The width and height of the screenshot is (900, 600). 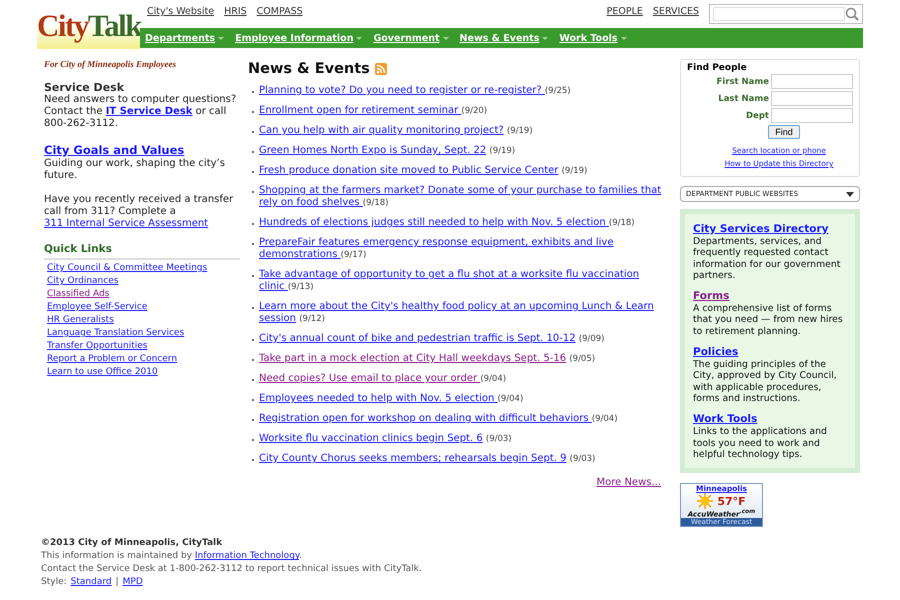 What do you see at coordinates (624, 11) in the screenshot?
I see `top-link: PEOPLE` at bounding box center [624, 11].